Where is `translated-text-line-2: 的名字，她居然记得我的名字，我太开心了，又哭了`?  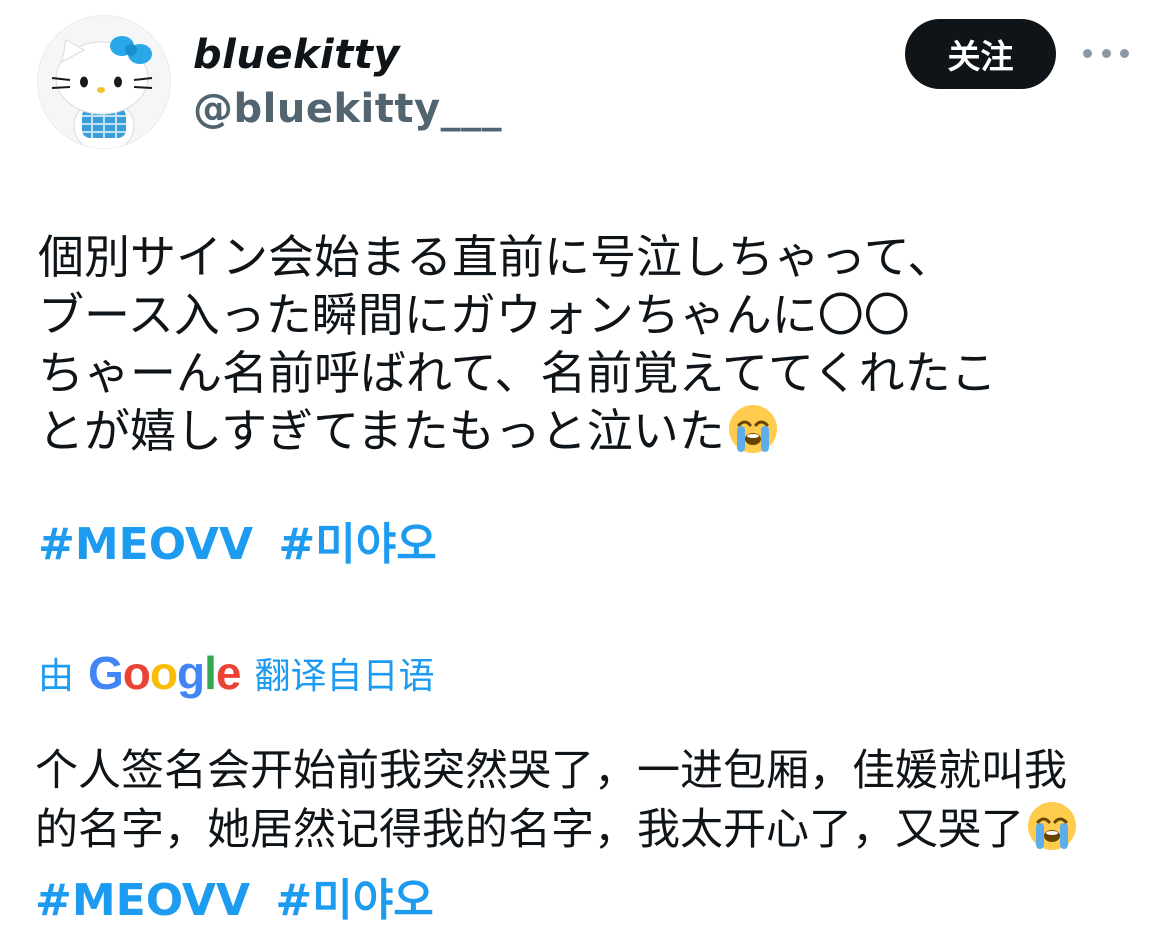 translated-text-line-2: 的名字，她居然记得我的名字，我太开心了，又哭了 is located at coordinates (529, 830).